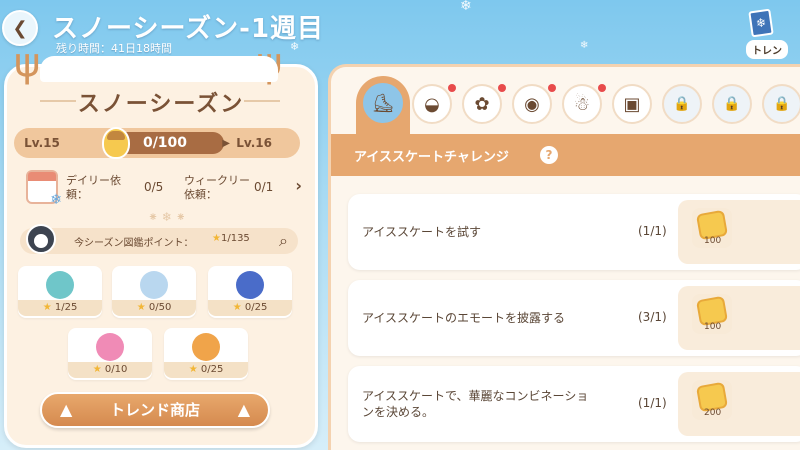  Describe the element at coordinates (93, 187) in the screenshot. I see `daily-label: デイリー依頼：` at that location.